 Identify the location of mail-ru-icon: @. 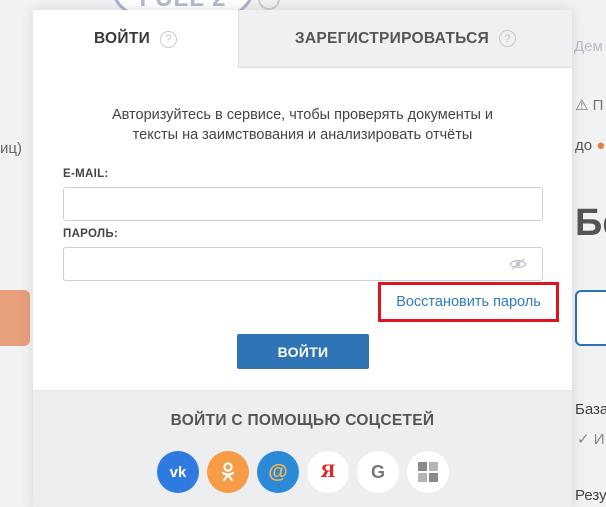
(278, 471).